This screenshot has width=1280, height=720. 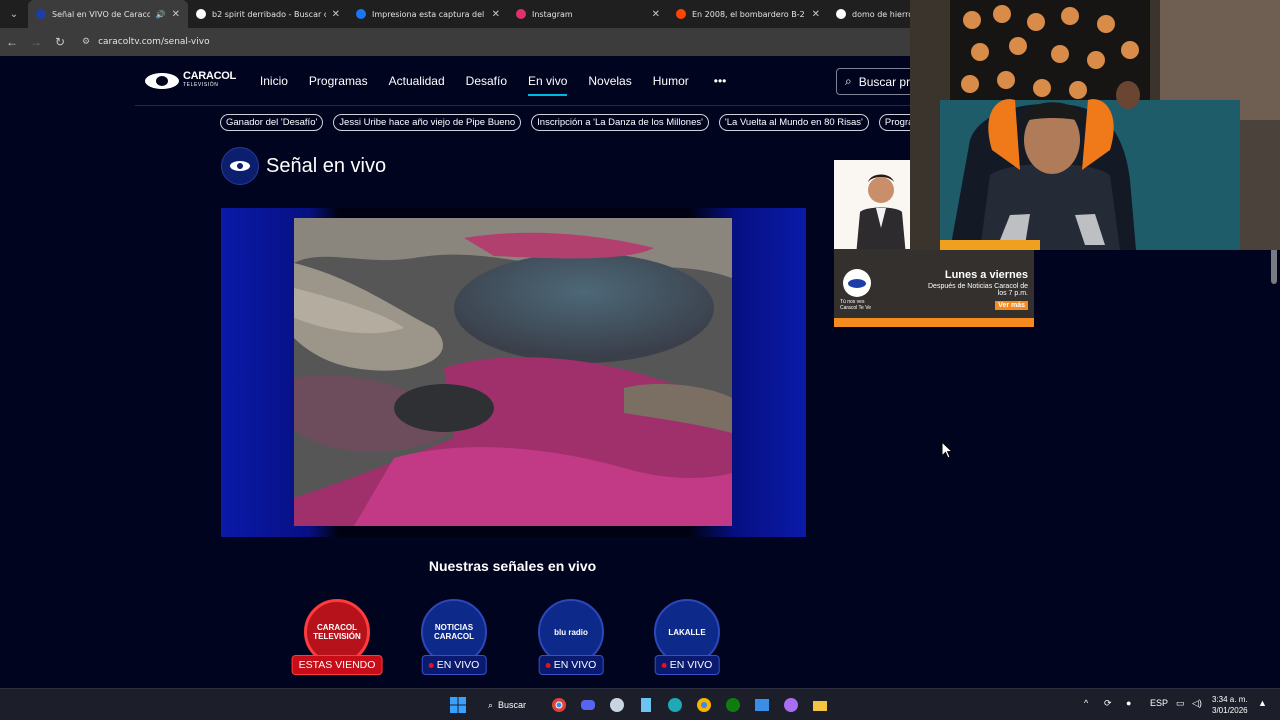 I want to click on live-video-frame, so click(x=513, y=372).